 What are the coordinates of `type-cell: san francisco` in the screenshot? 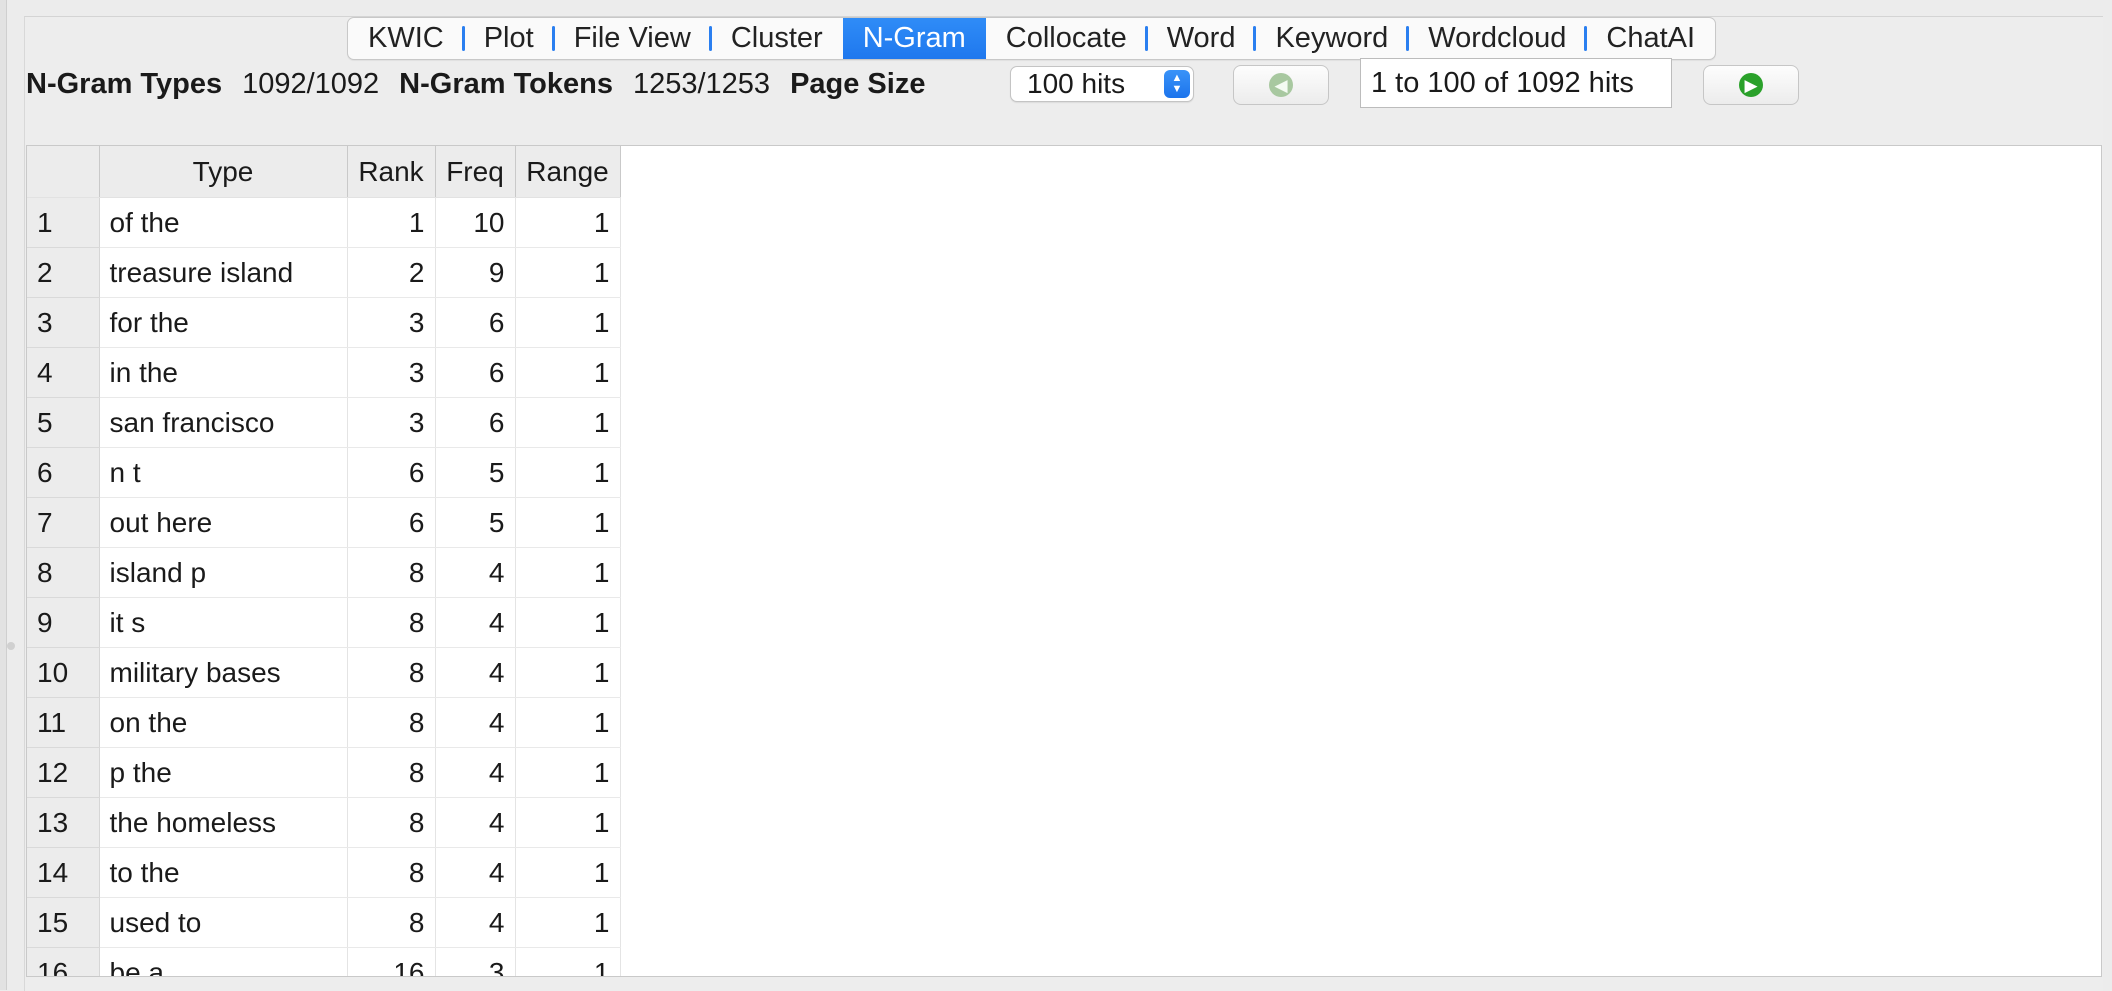 It's located at (223, 422).